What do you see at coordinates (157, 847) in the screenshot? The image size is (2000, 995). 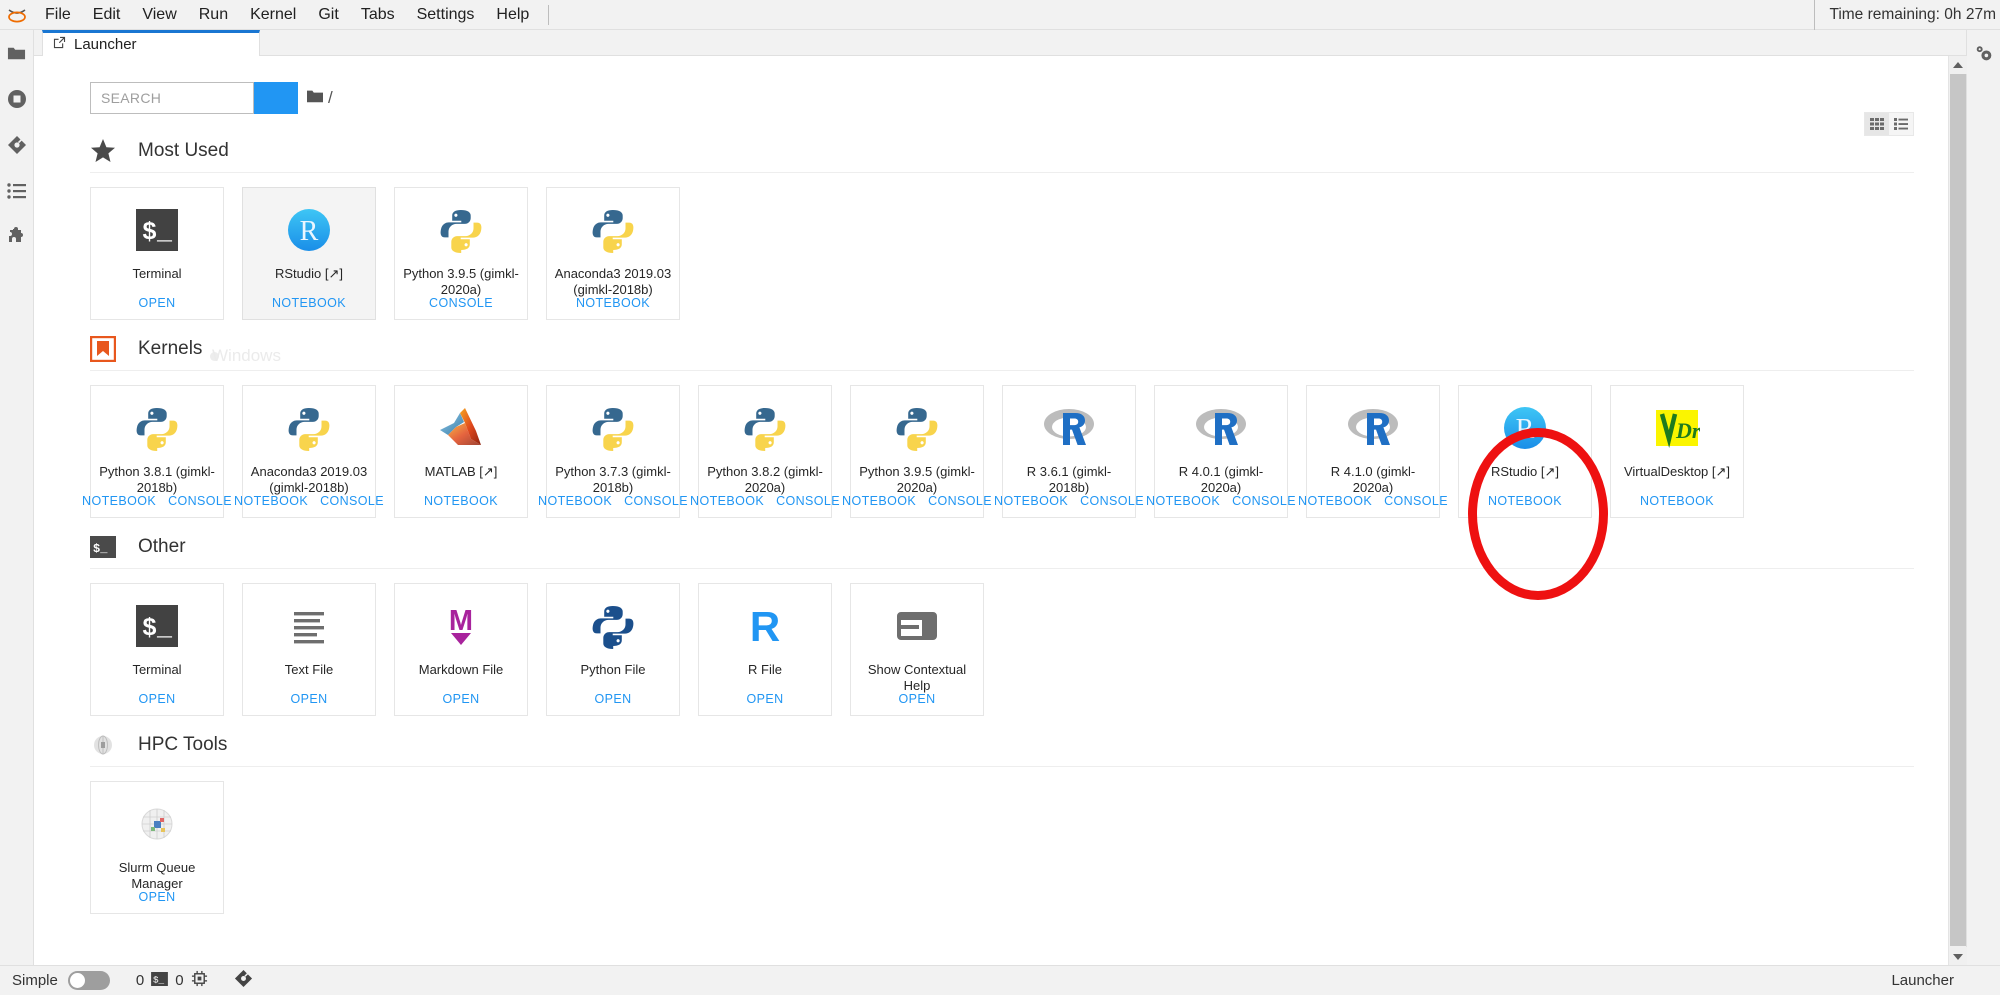 I see `launcher-card: Slurm Queue Manager OPEN` at bounding box center [157, 847].